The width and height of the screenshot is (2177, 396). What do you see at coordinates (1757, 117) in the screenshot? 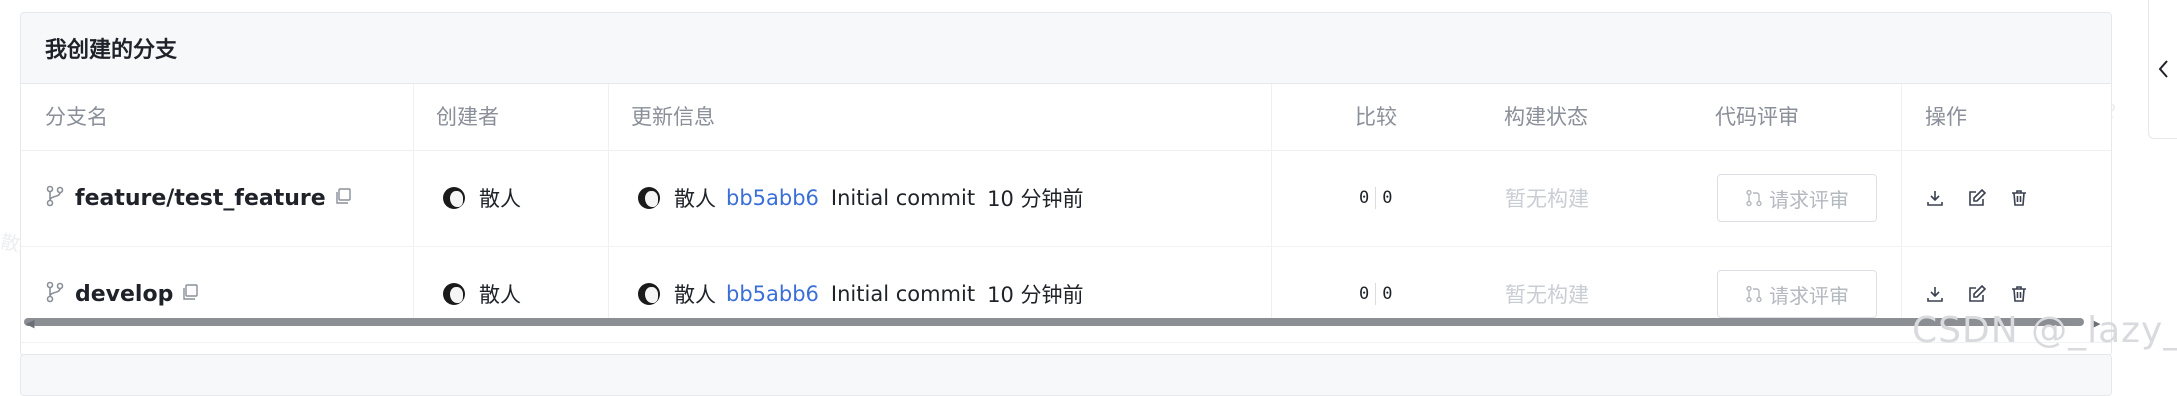
I see `column-header-review: 代码评审` at bounding box center [1757, 117].